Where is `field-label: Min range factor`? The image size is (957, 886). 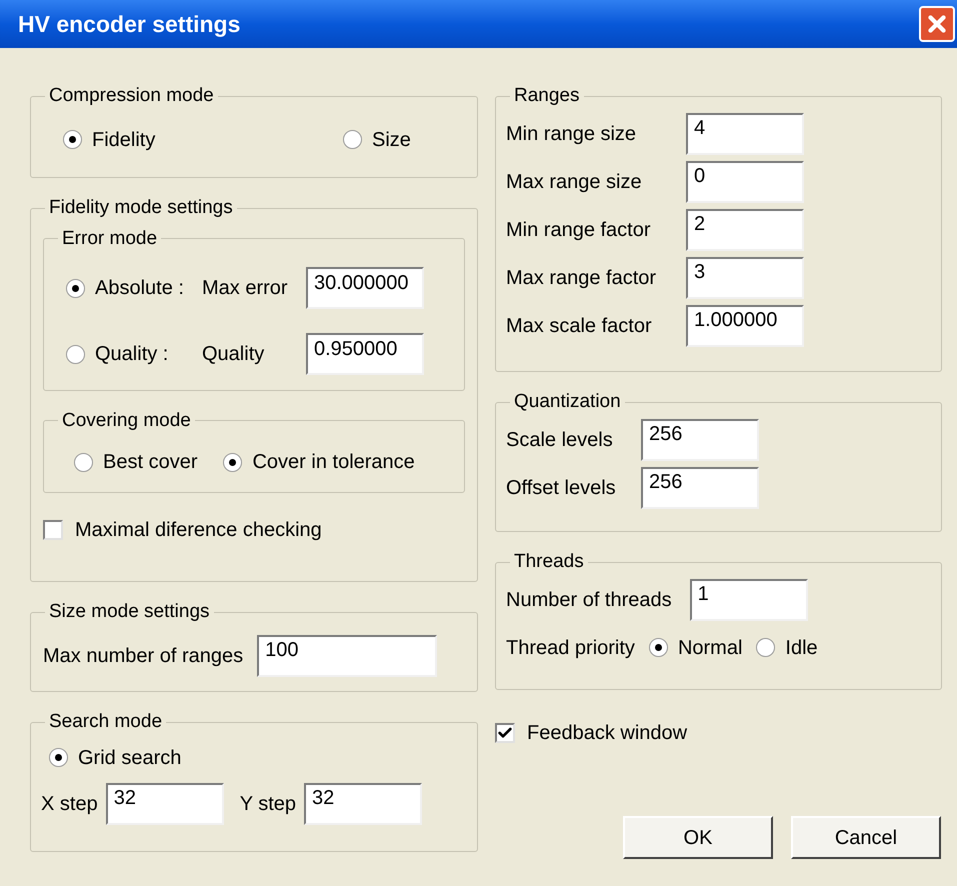 field-label: Min range factor is located at coordinates (579, 230).